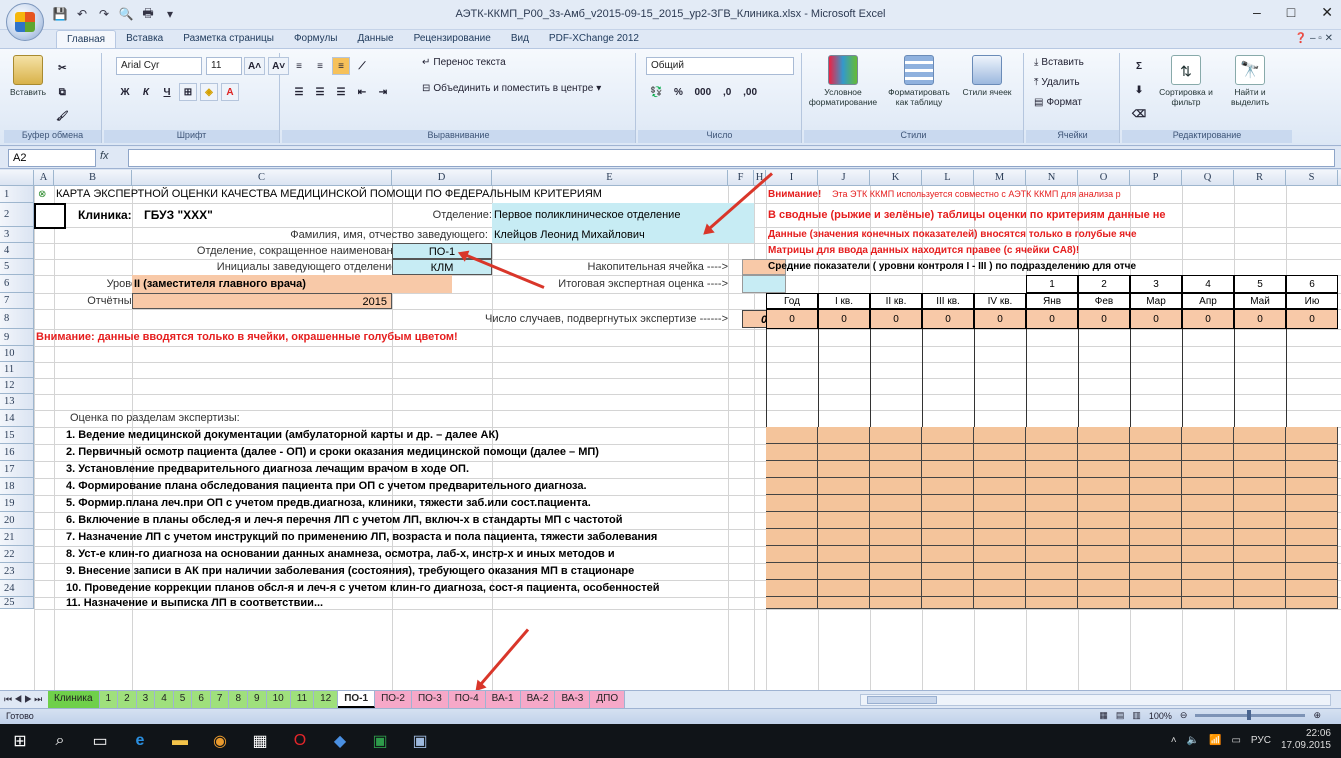 This screenshot has width=1341, height=758. What do you see at coordinates (393, 699) in the screenshot?
I see `sheet-tab: ПО-2` at bounding box center [393, 699].